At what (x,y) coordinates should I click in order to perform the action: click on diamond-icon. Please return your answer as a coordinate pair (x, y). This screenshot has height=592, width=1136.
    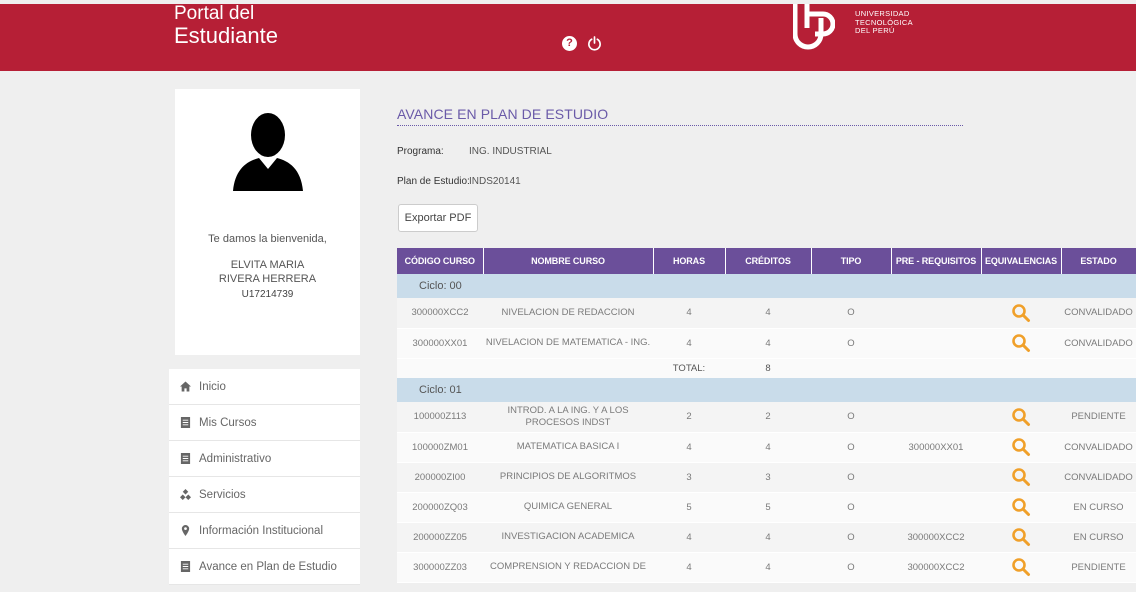
    Looking at the image, I should click on (185, 494).